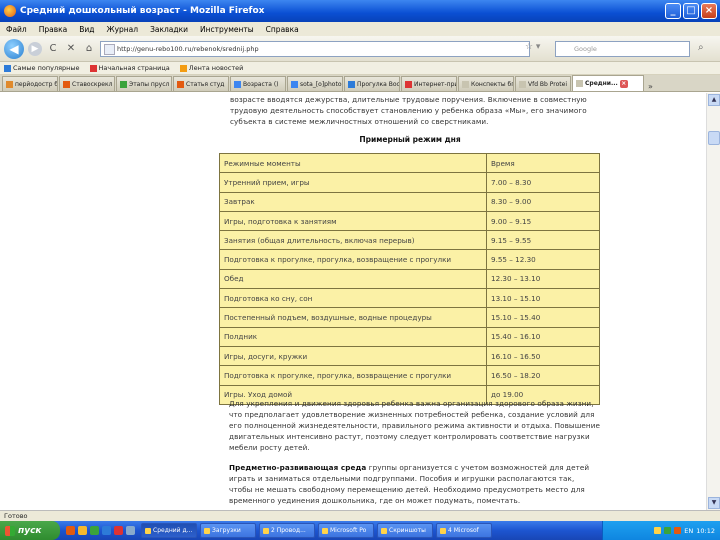  I want to click on tab-overflow-icon: », so click(650, 86).